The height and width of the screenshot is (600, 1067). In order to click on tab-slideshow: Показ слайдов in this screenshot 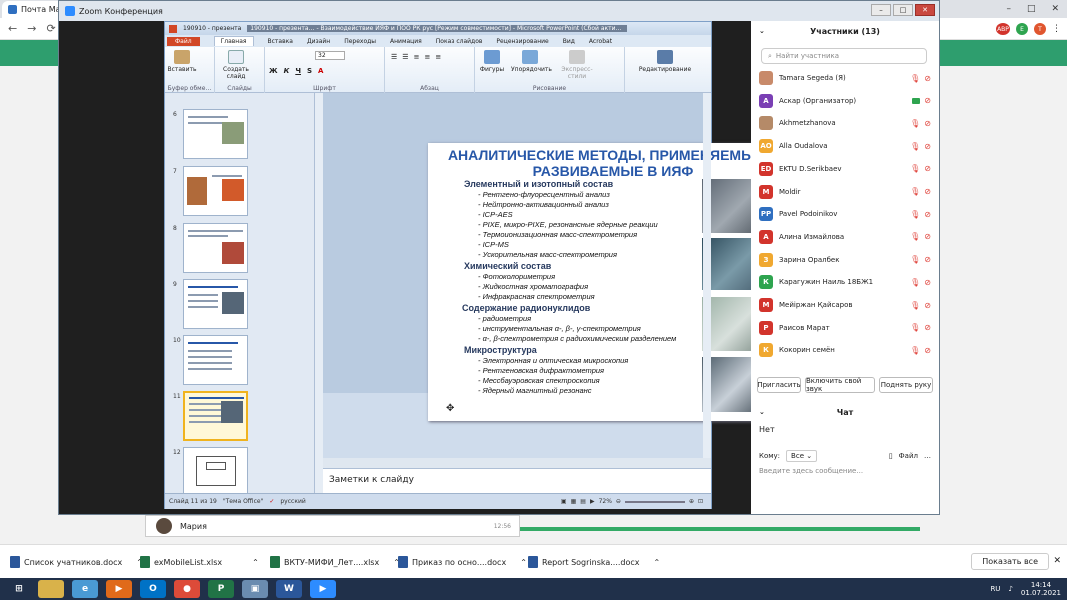, I will do `click(459, 41)`.